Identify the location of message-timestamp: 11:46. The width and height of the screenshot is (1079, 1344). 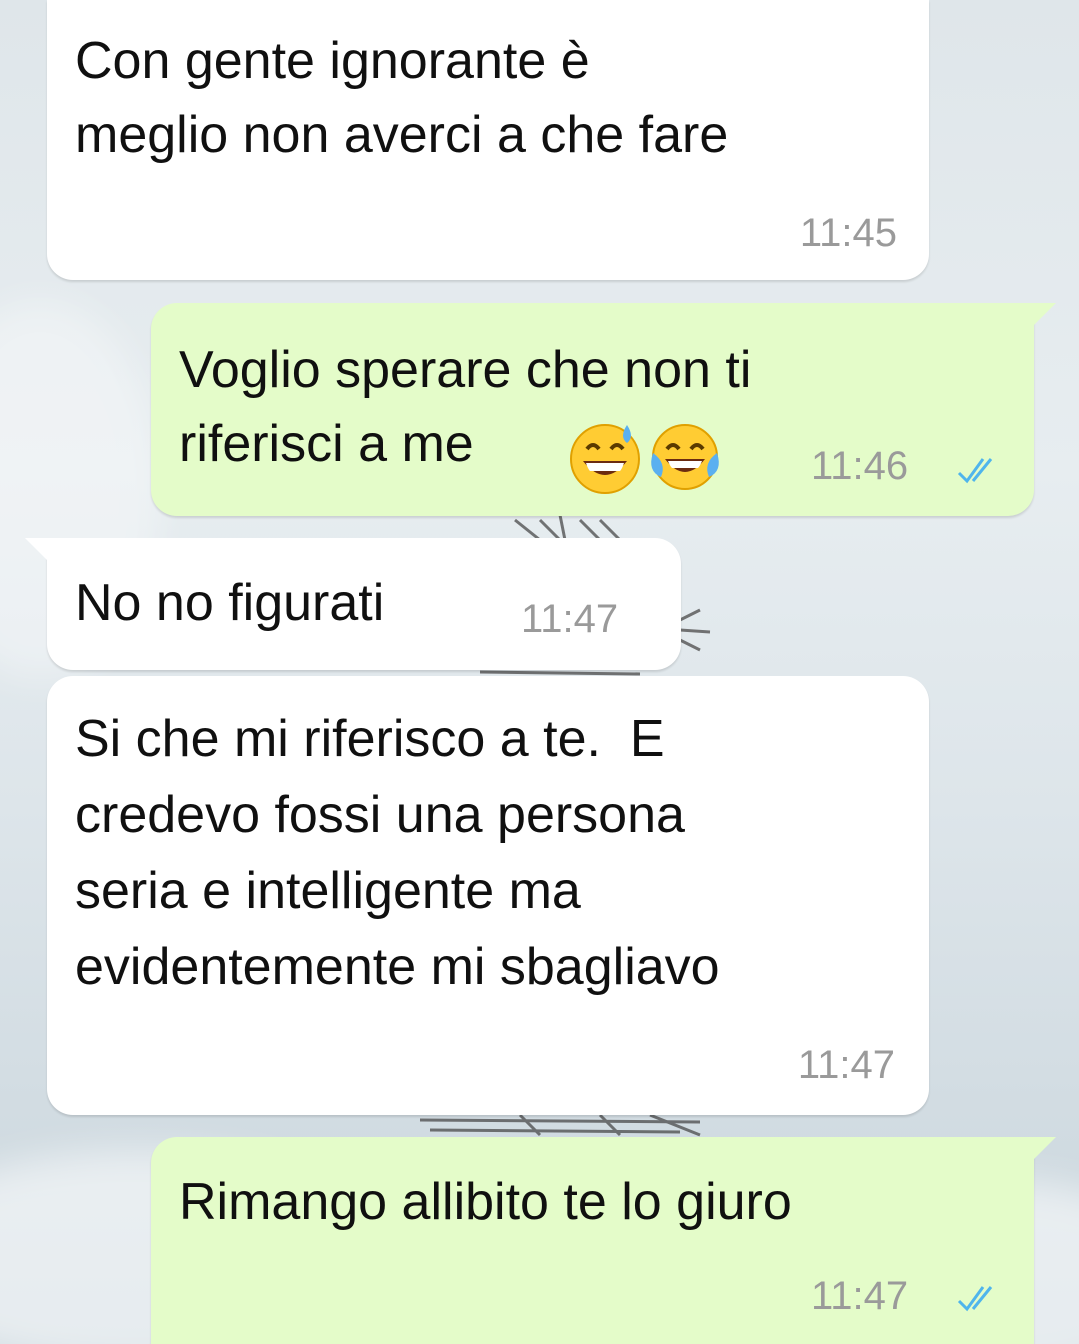
(860, 466).